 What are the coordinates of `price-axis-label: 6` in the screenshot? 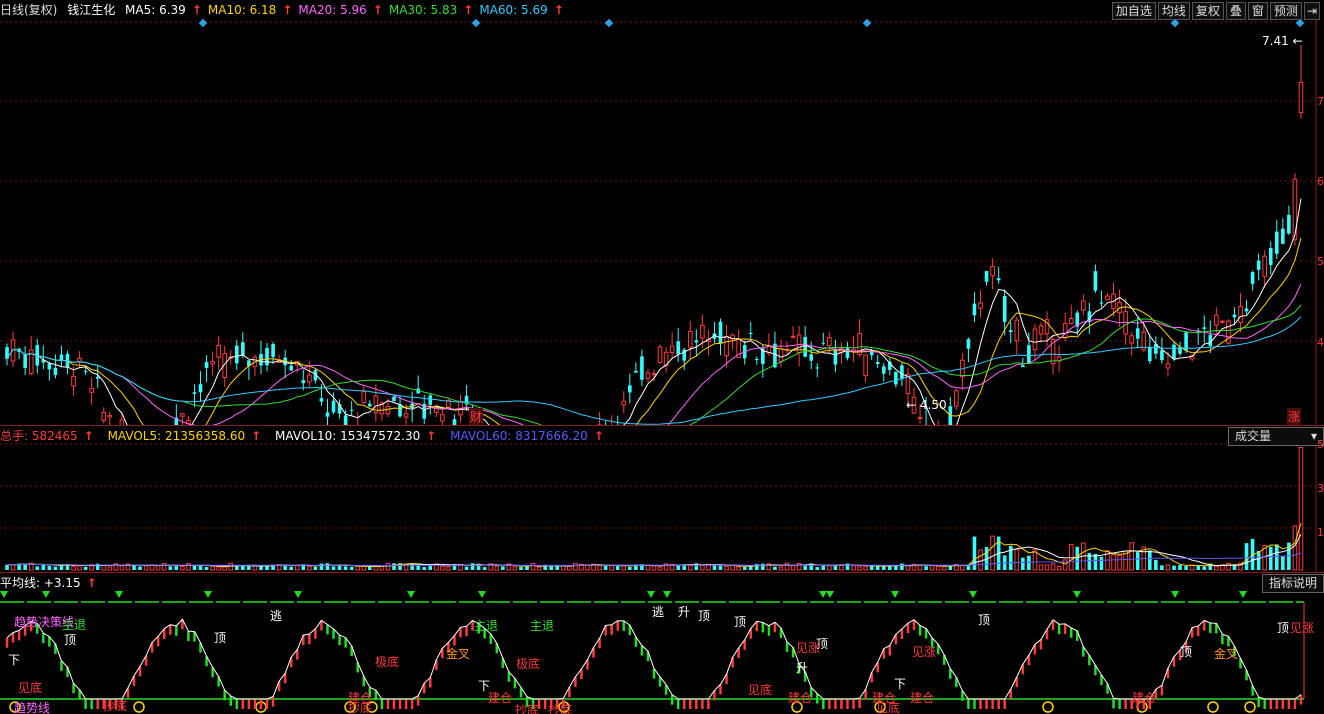 It's located at (1320, 181).